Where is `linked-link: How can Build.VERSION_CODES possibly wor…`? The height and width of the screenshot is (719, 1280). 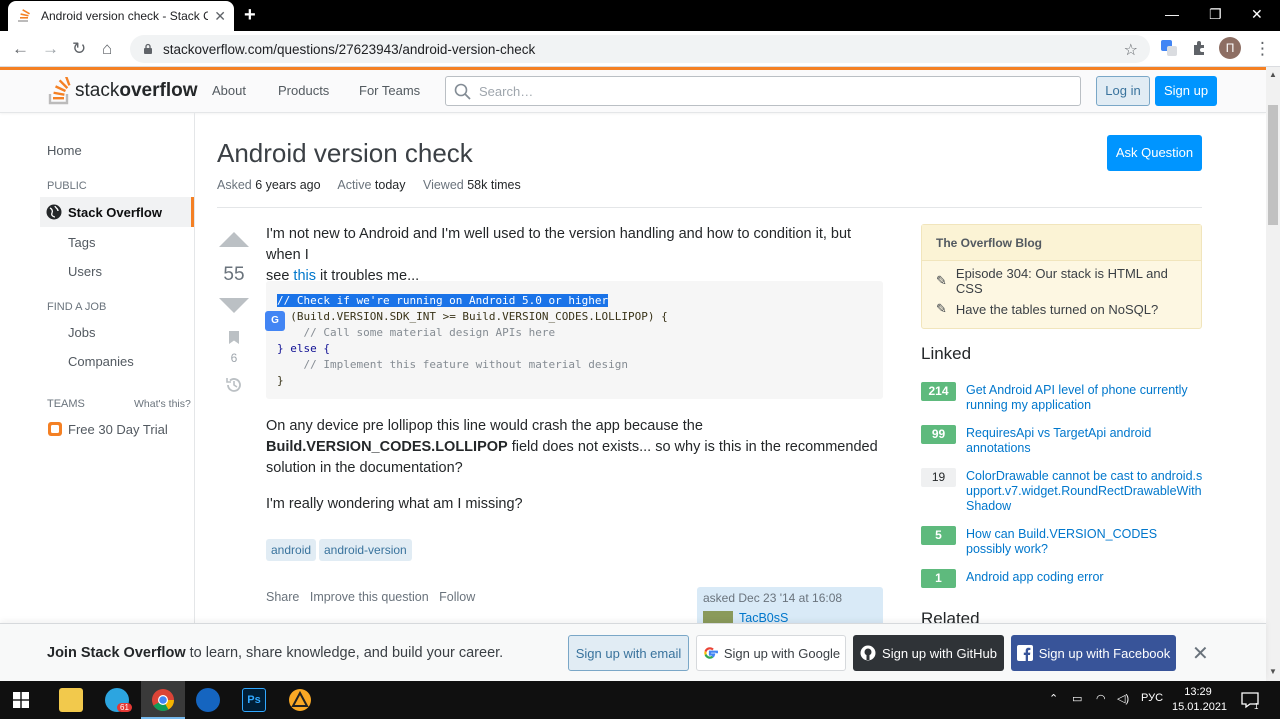 linked-link: How can Build.VERSION_CODES possibly wor… is located at coordinates (1084, 542).